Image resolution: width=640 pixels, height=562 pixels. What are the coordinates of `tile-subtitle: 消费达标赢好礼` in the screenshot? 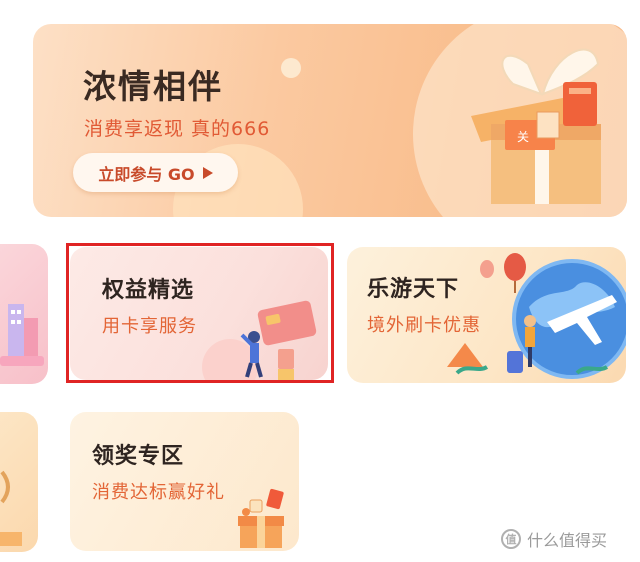 It's located at (158, 492).